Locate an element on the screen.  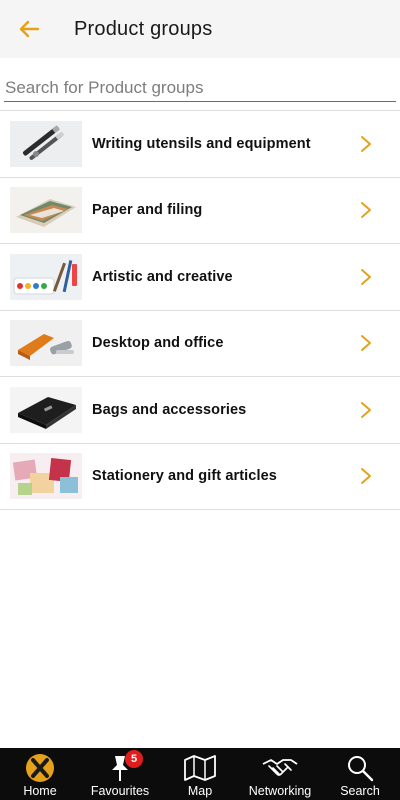
tab-label: Home is located at coordinates (40, 791).